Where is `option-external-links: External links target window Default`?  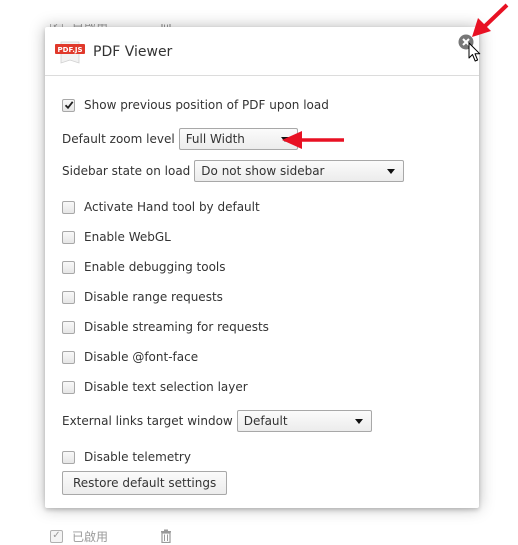
option-external-links: External links target window Default is located at coordinates (217, 421).